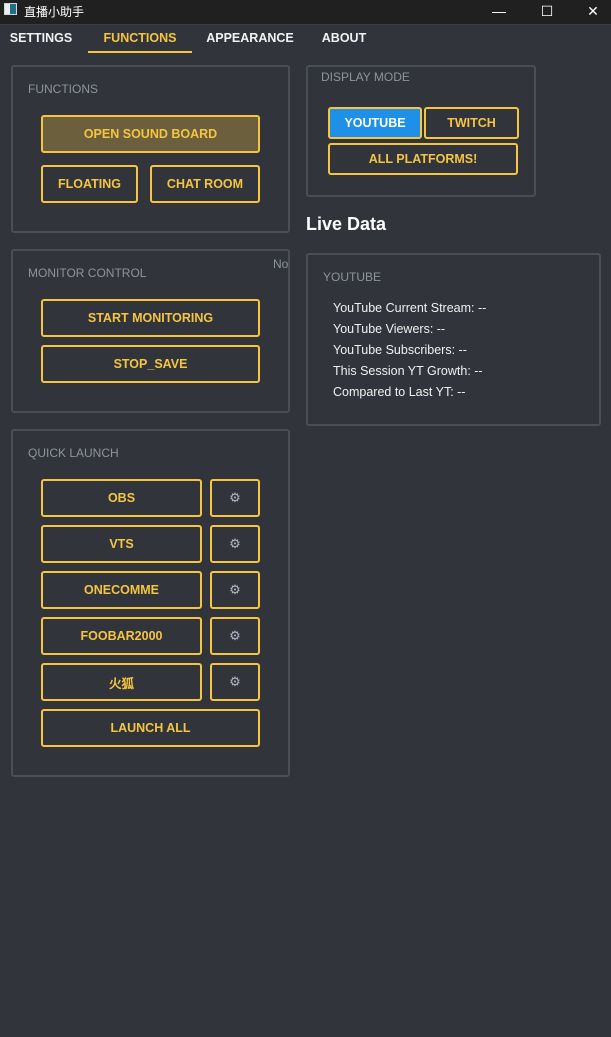 This screenshot has width=611, height=1037. I want to click on app-icon, so click(10, 9).